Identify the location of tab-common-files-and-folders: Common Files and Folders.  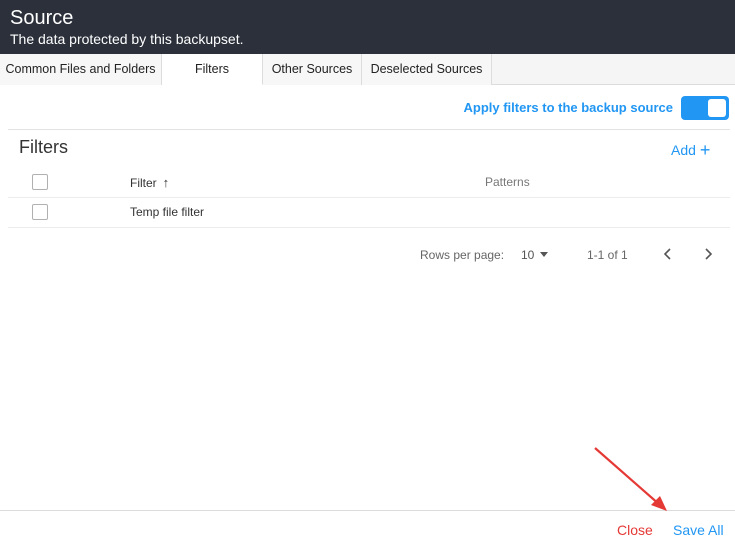
(81, 69).